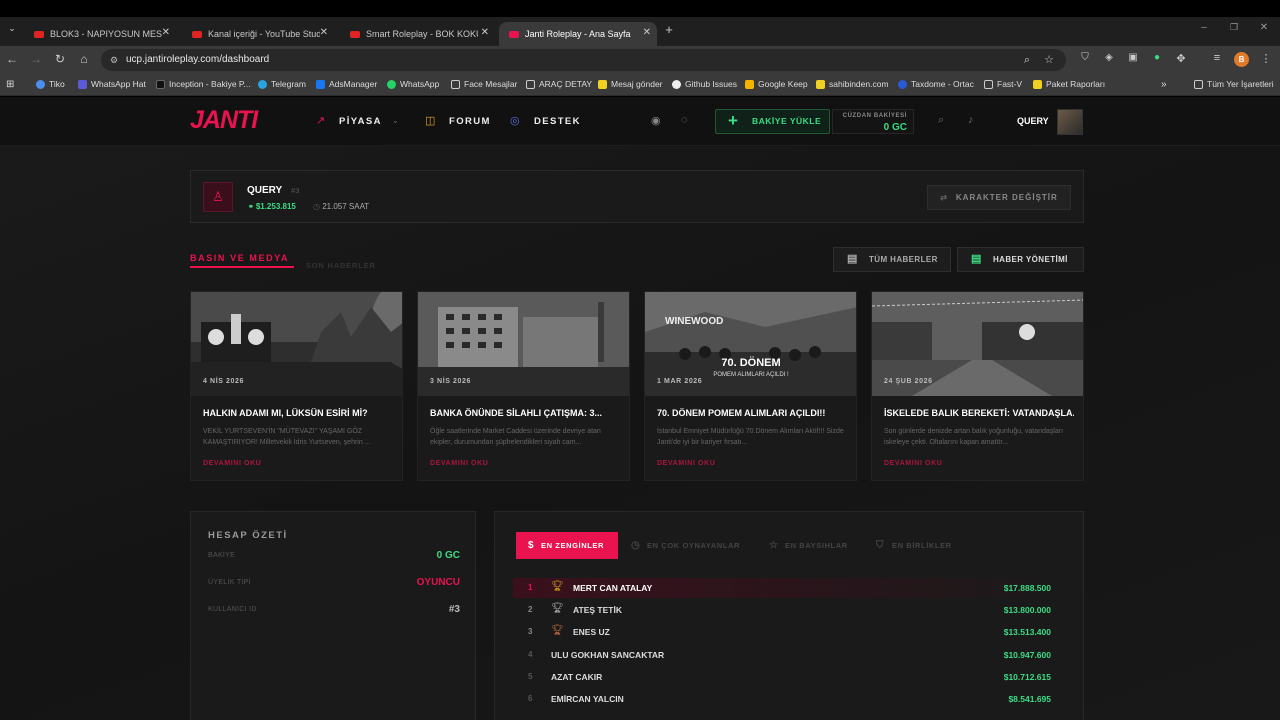  Describe the element at coordinates (341, 265) in the screenshot. I see `tab-latest-news: SON HABERLER` at that location.